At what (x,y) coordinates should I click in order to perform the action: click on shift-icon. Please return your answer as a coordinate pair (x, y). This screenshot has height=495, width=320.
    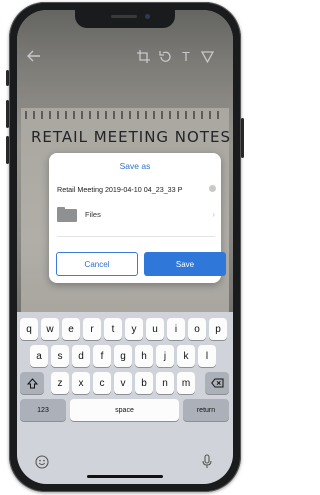
    Looking at the image, I should click on (32, 382).